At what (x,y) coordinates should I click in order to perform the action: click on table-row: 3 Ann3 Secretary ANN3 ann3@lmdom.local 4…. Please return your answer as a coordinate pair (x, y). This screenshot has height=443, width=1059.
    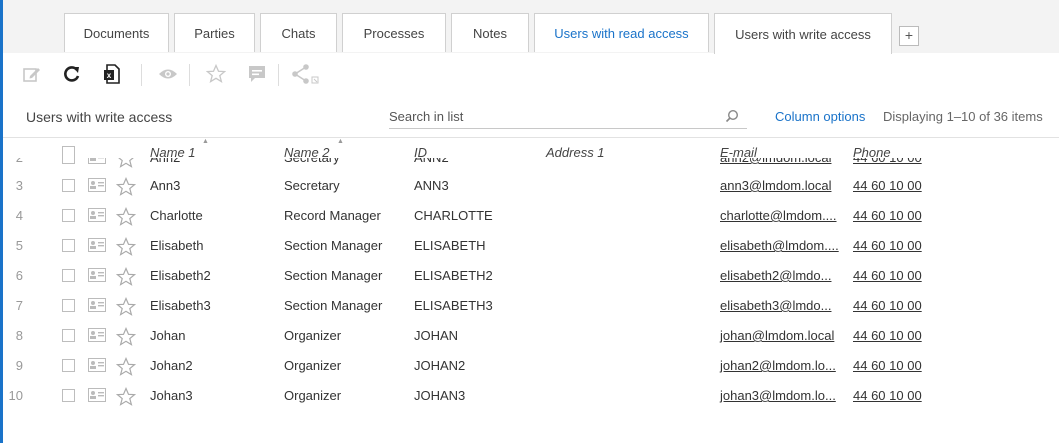
    Looking at the image, I should click on (531, 186).